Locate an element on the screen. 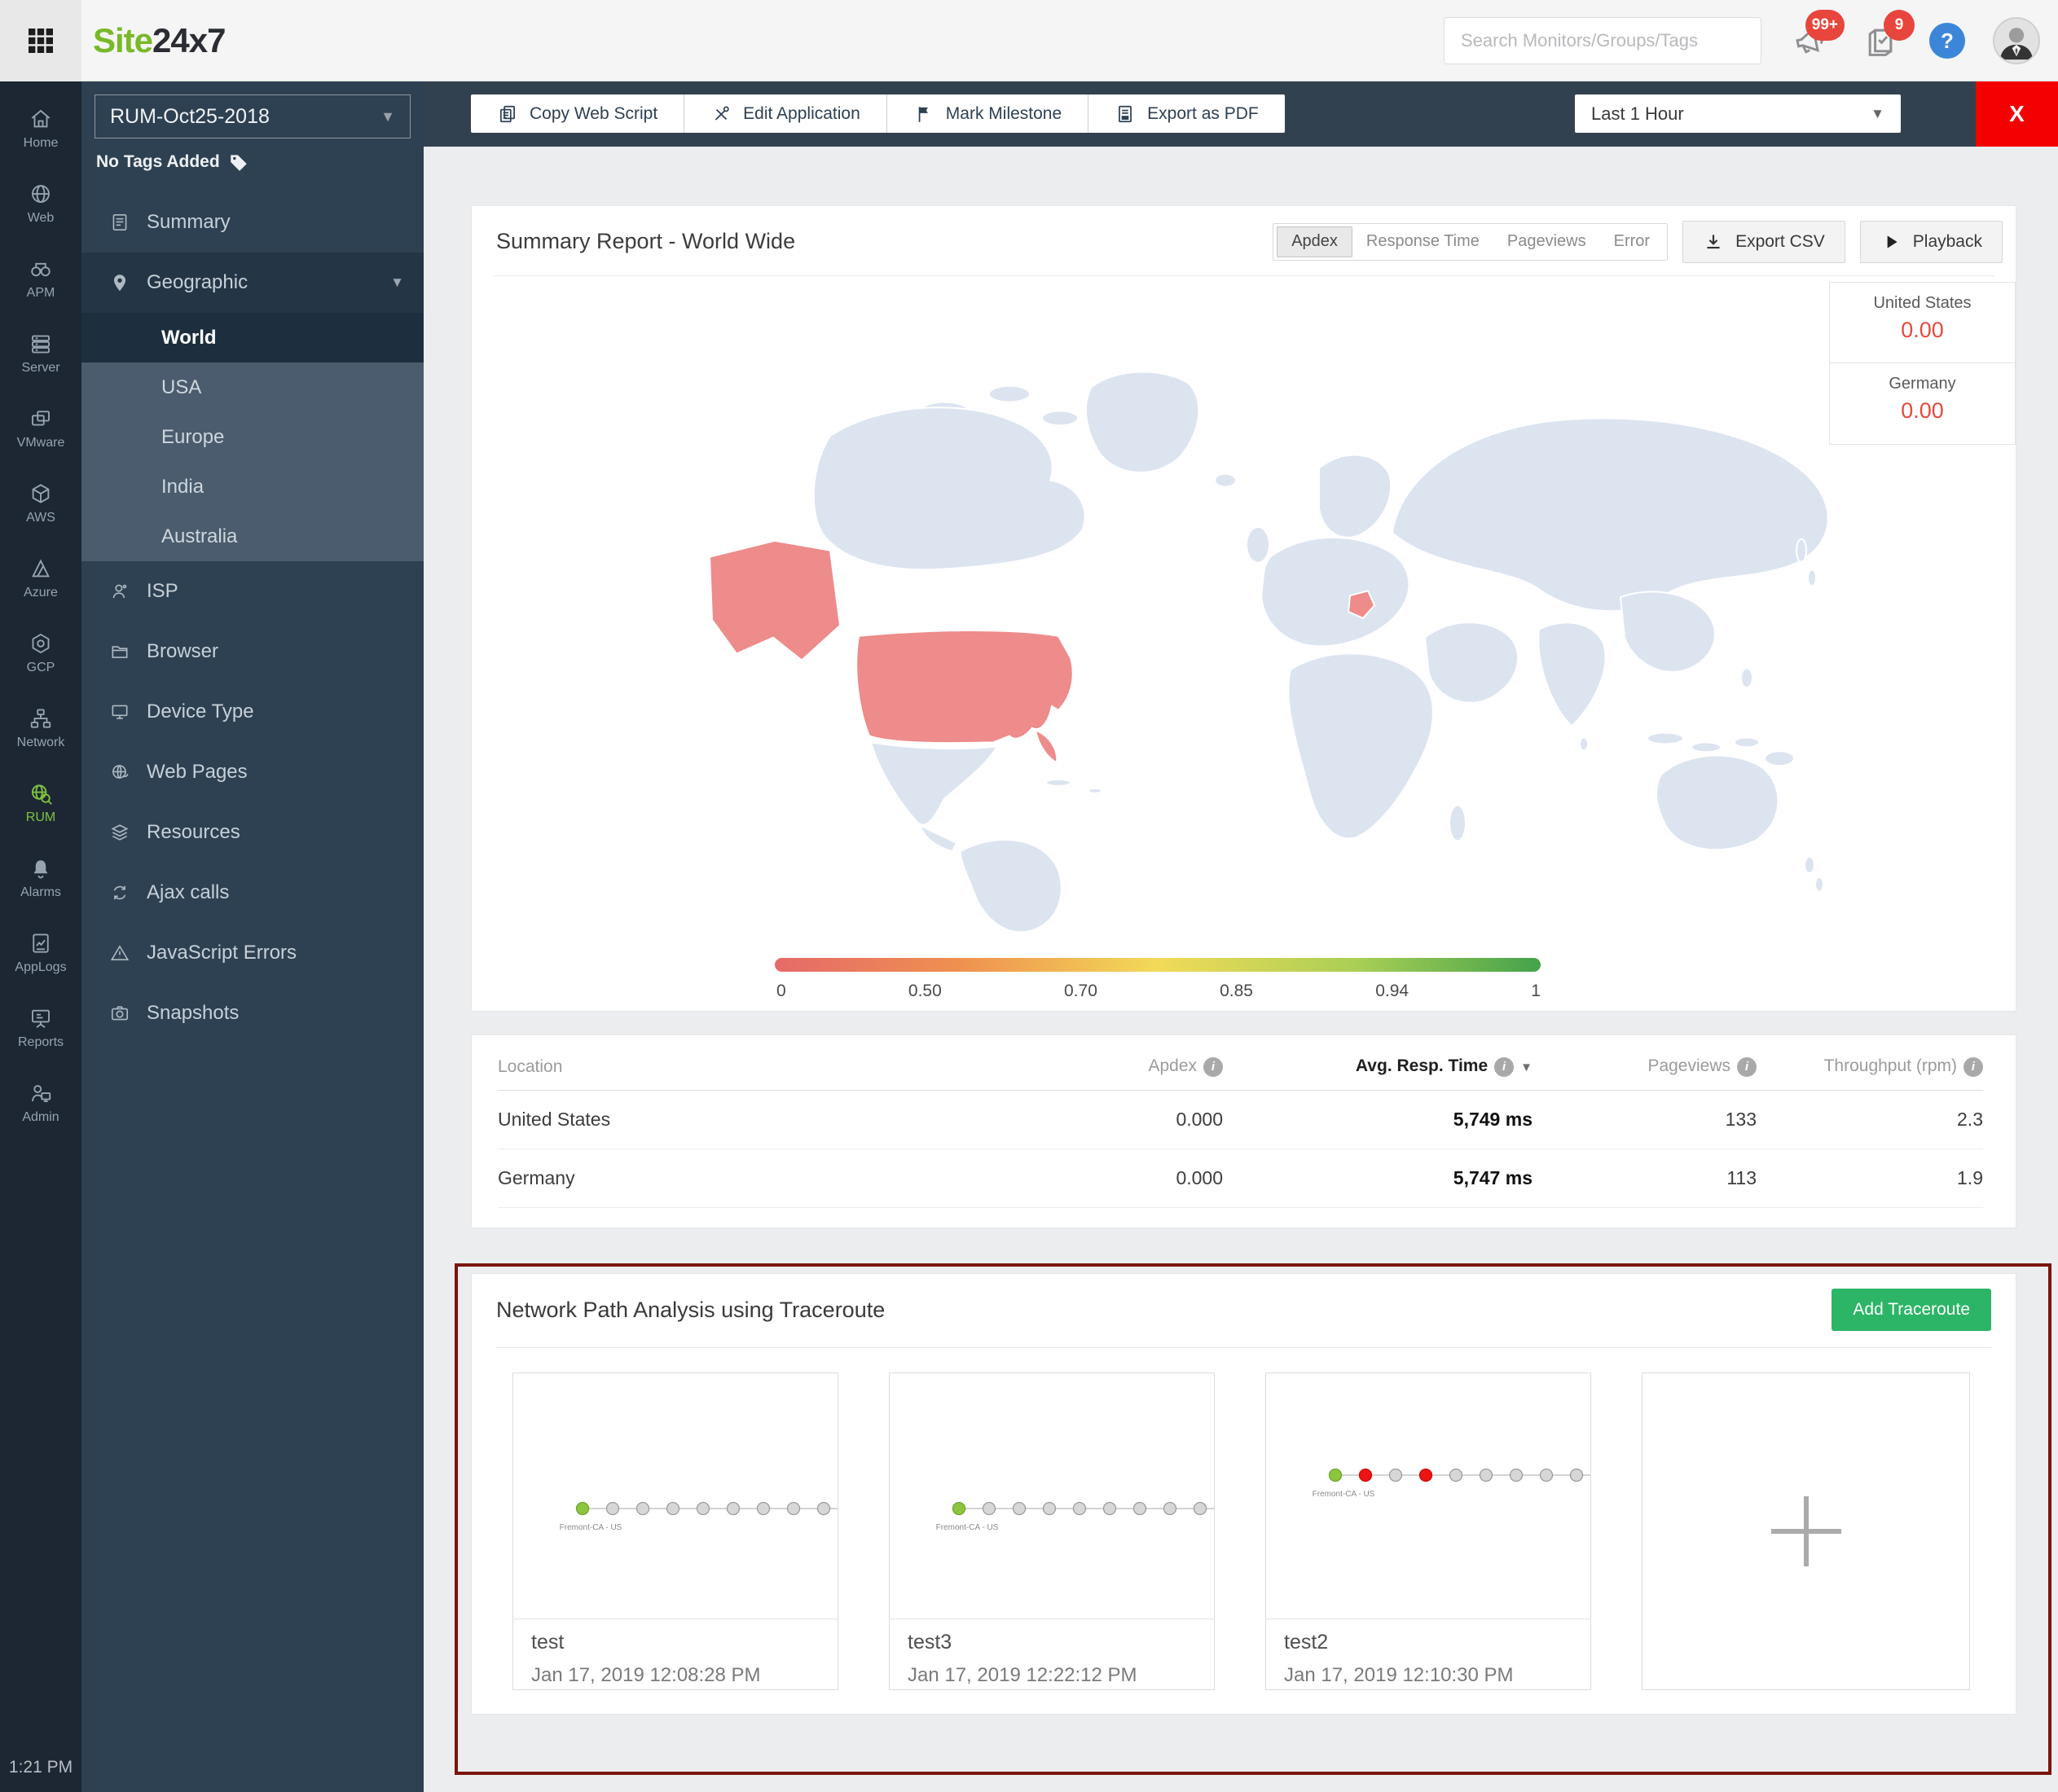  col-avg-resp-time: Avg. Resp. Time i ▼ is located at coordinates (1378, 1066).